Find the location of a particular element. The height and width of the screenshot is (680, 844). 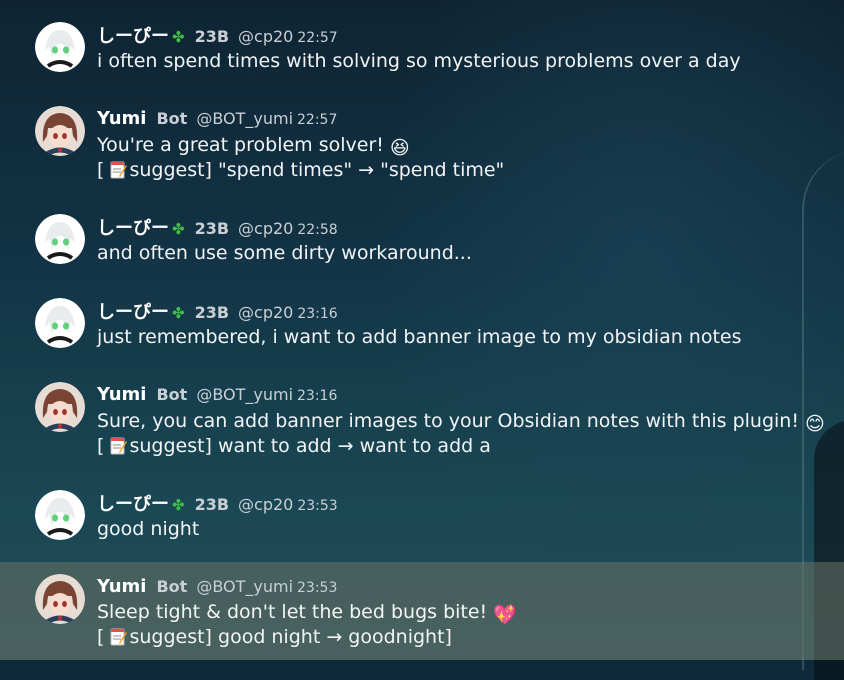

timestamp: 22:58 is located at coordinates (317, 230).